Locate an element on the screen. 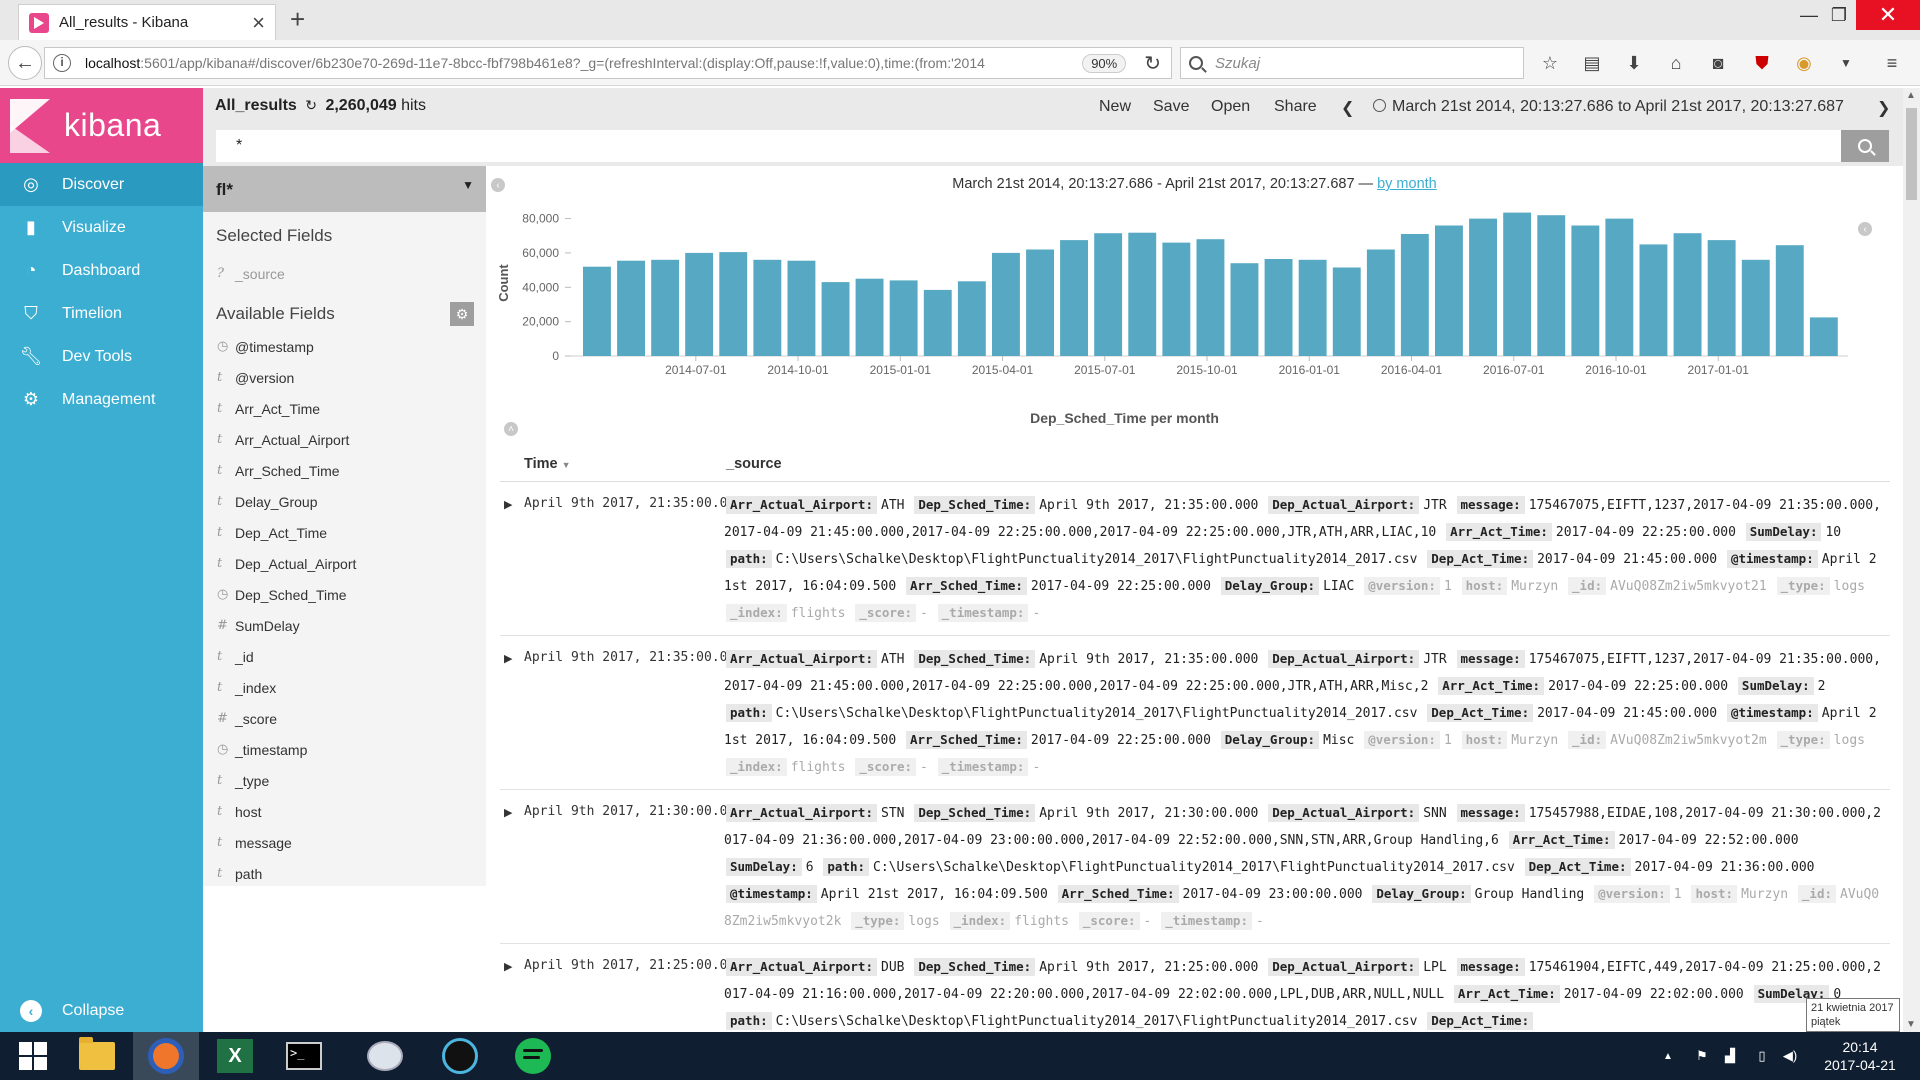 The width and height of the screenshot is (1920, 1080). field-item: ◷ Dep_Sched_Time is located at coordinates (344, 594).